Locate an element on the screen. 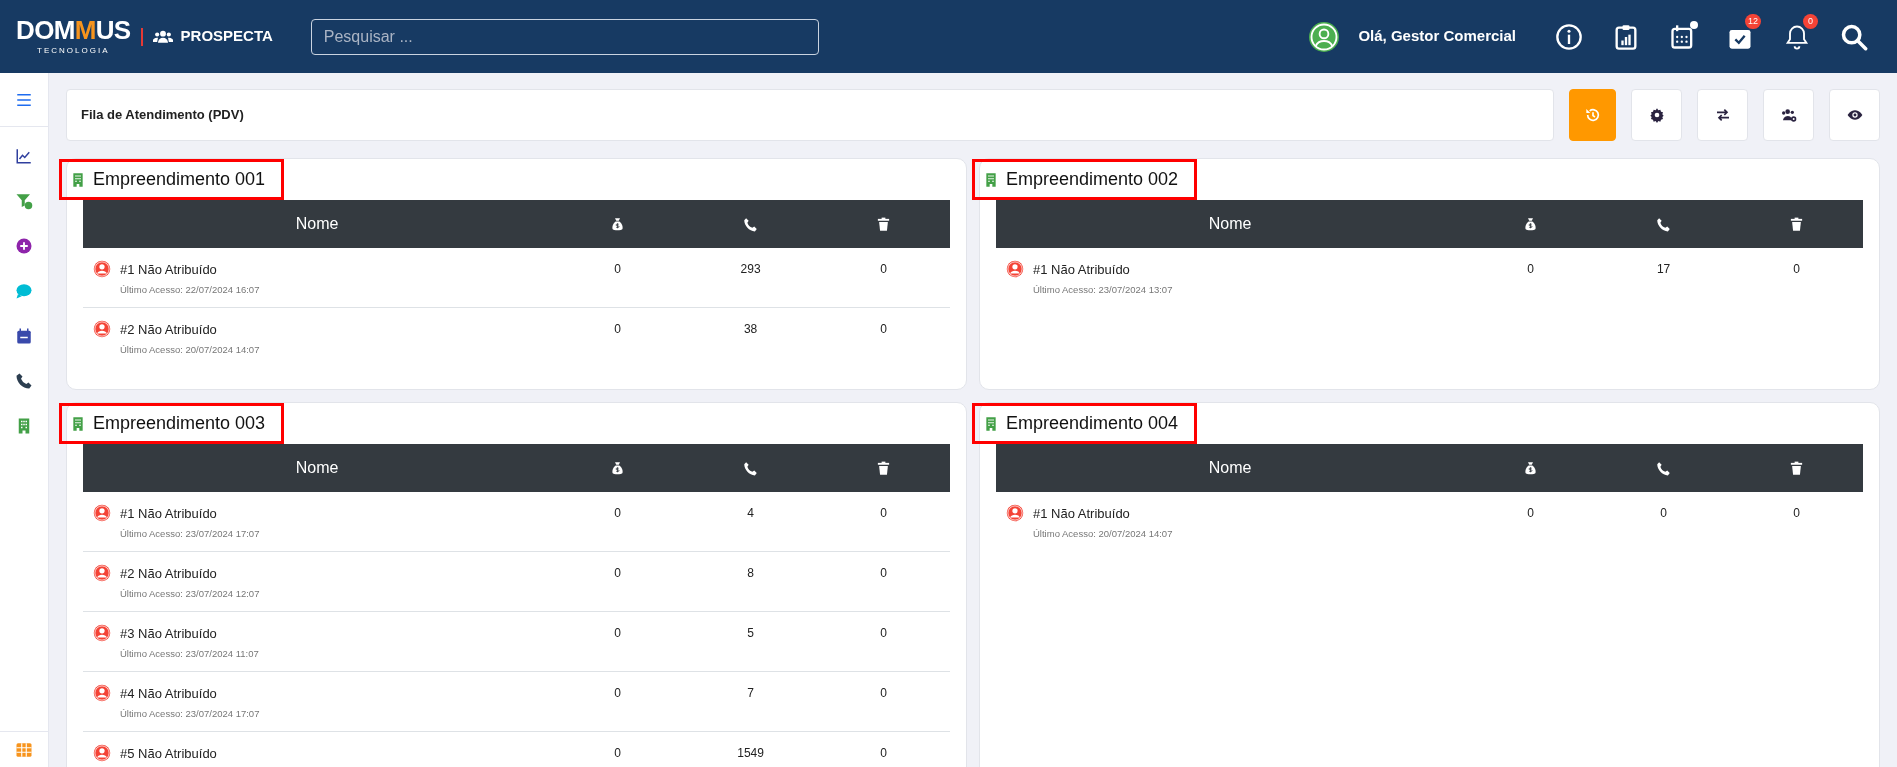 The height and width of the screenshot is (767, 1897). table-cell-text: 7 is located at coordinates (750, 693).